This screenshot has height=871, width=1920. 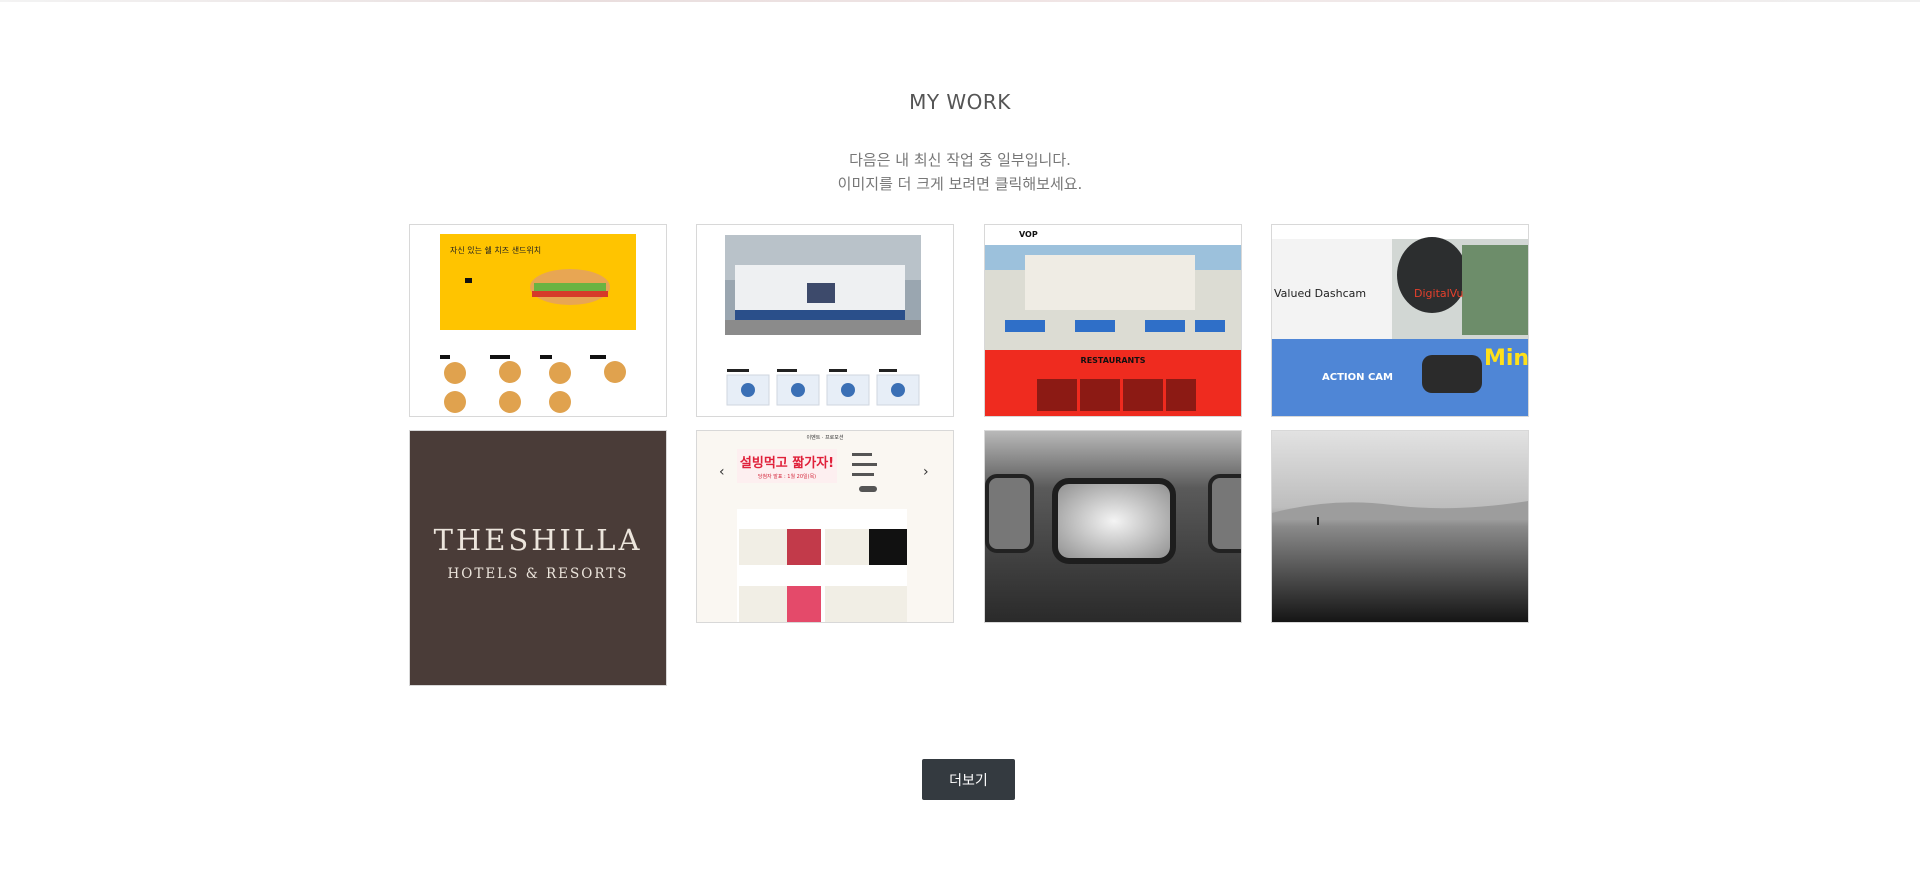 I want to click on event-header: 이벤트 · 프로모션, so click(x=825, y=437).